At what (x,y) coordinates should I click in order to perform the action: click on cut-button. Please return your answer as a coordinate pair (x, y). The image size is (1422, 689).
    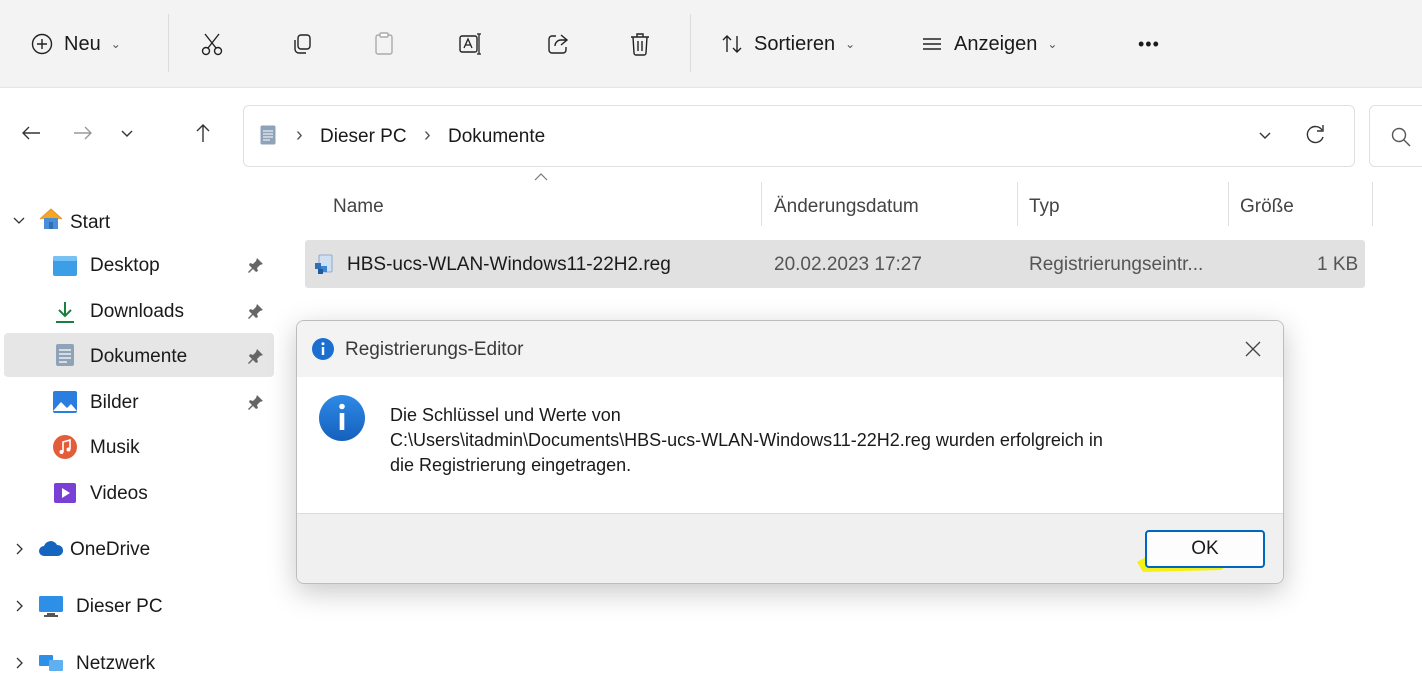
    Looking at the image, I should click on (212, 44).